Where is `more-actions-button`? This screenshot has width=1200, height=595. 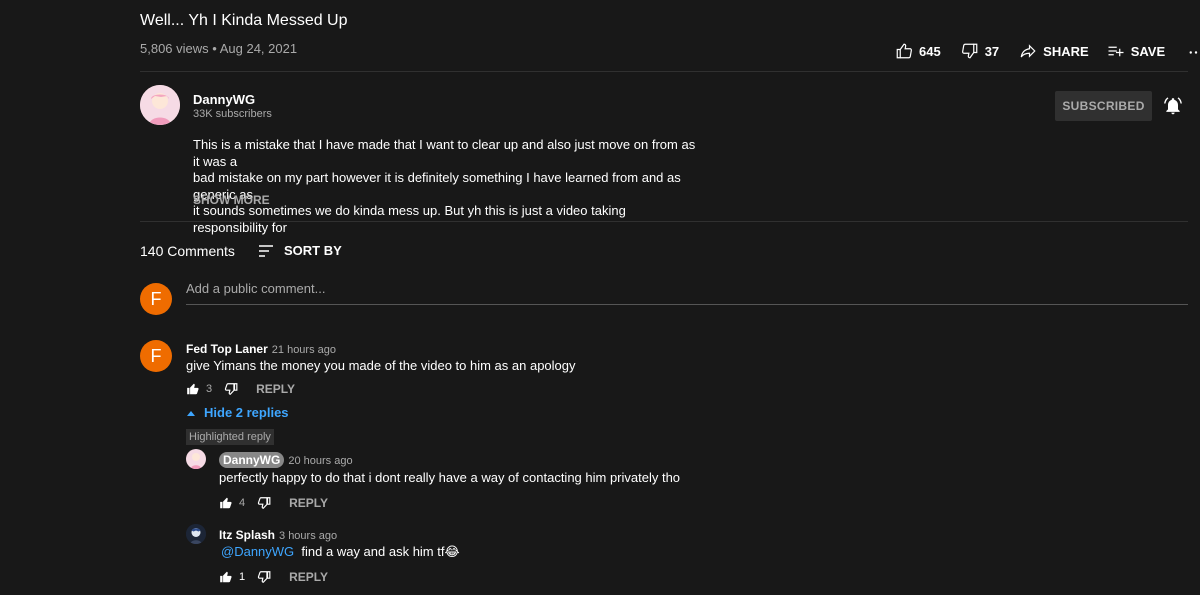 more-actions-button is located at coordinates (1193, 51).